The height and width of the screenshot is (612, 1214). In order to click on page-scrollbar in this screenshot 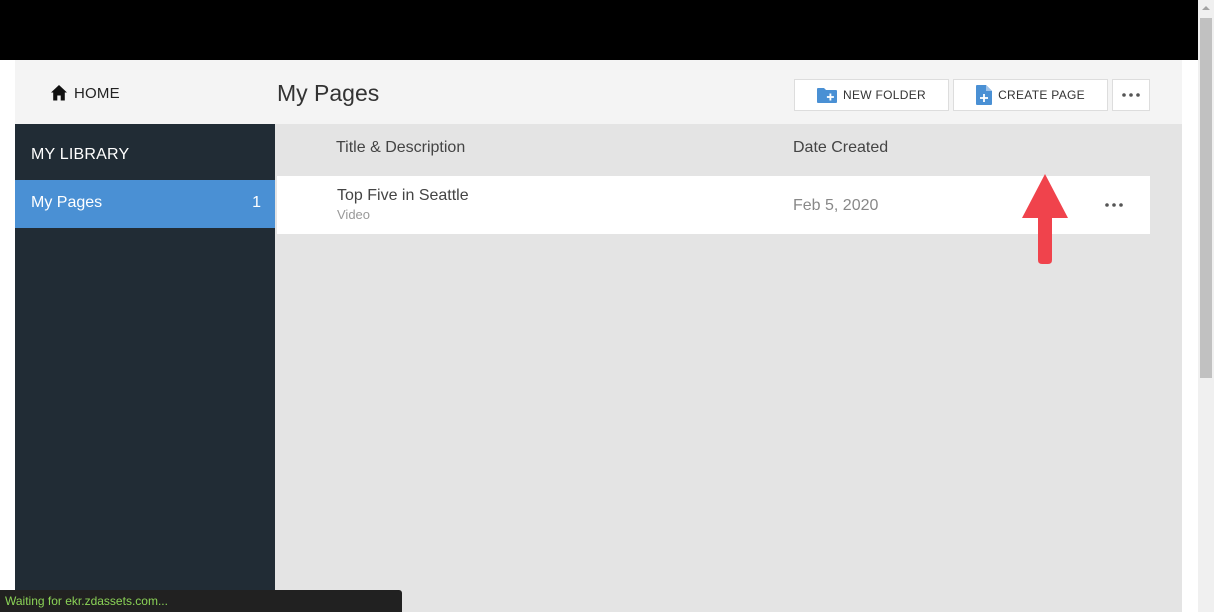, I will do `click(1206, 306)`.